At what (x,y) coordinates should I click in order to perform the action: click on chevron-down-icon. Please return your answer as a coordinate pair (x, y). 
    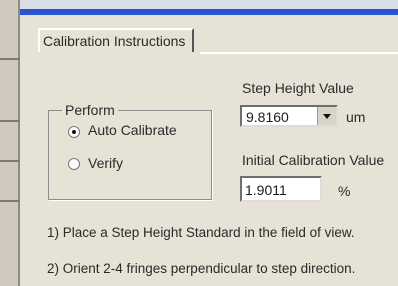
    Looking at the image, I should click on (326, 116).